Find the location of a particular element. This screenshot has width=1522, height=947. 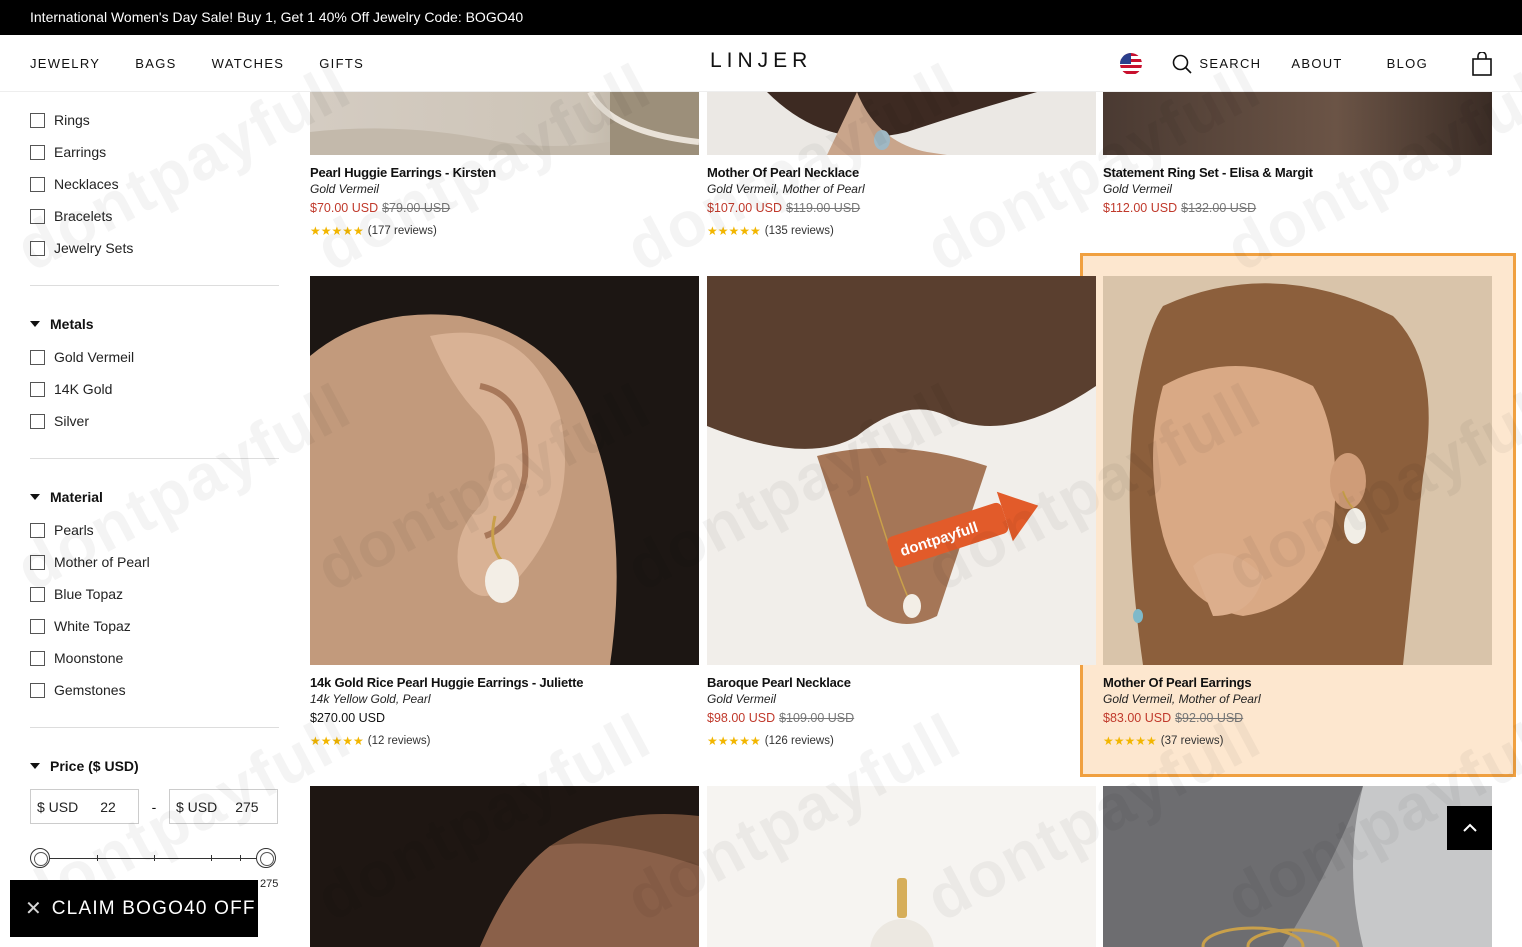

product-material: Gold Vermeil, Mother of Pearl is located at coordinates (786, 189).